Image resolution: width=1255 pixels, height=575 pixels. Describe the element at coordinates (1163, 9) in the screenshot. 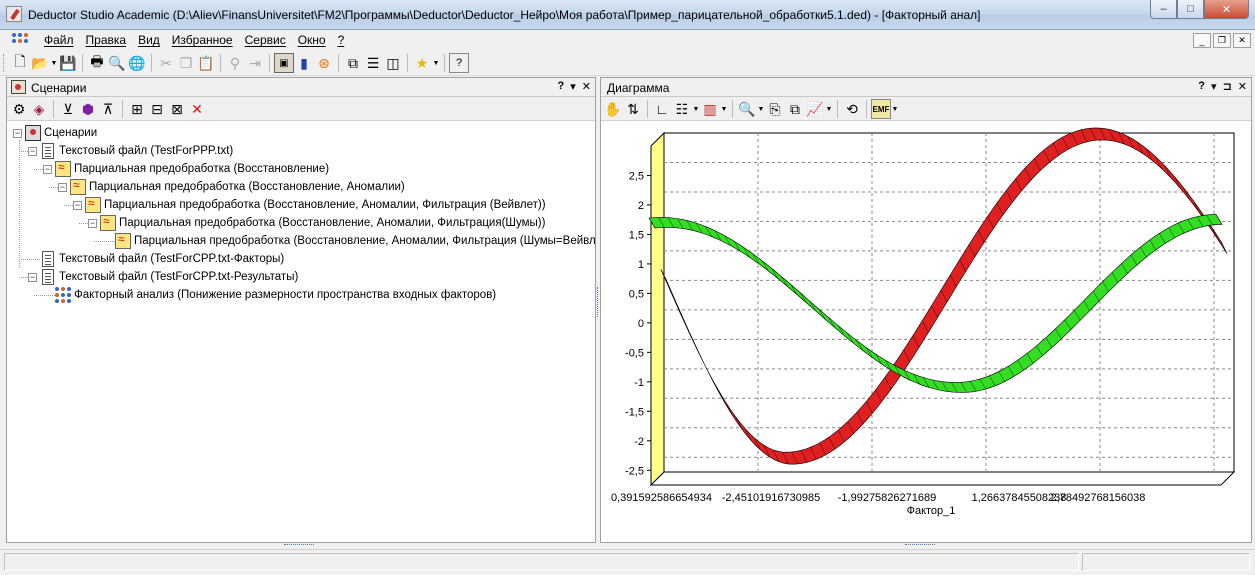

I see `minimize-button: –` at that location.